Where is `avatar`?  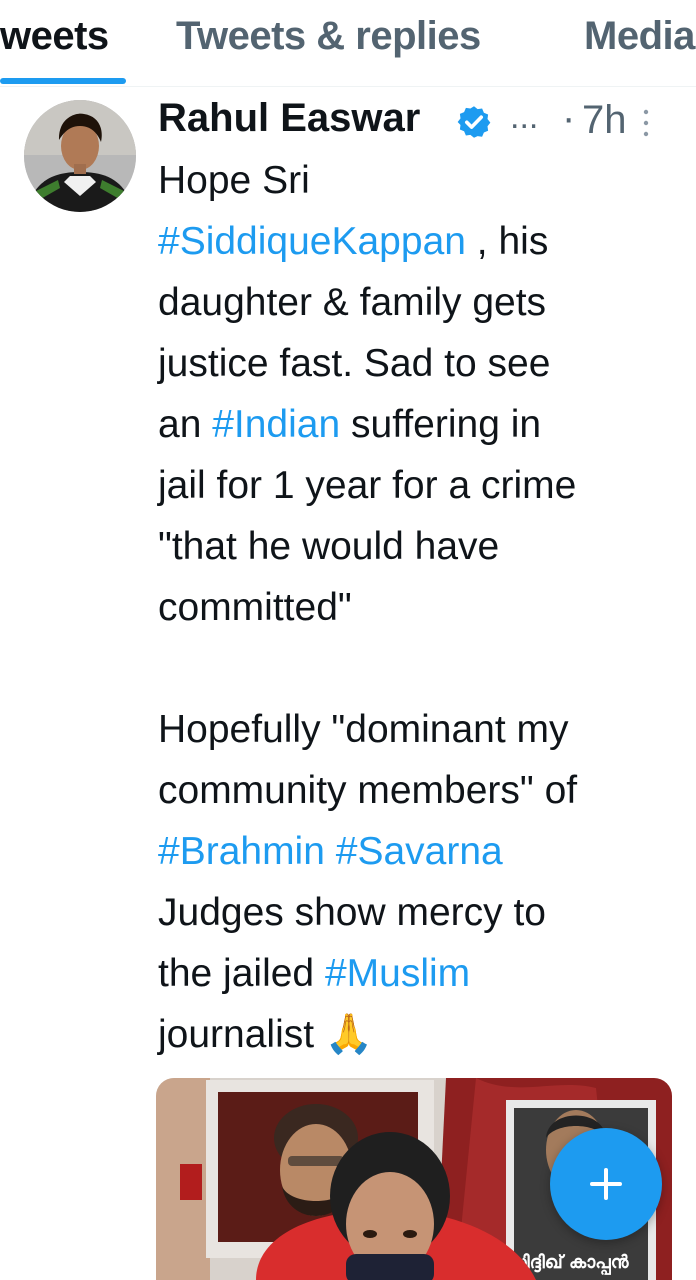 avatar is located at coordinates (80, 156).